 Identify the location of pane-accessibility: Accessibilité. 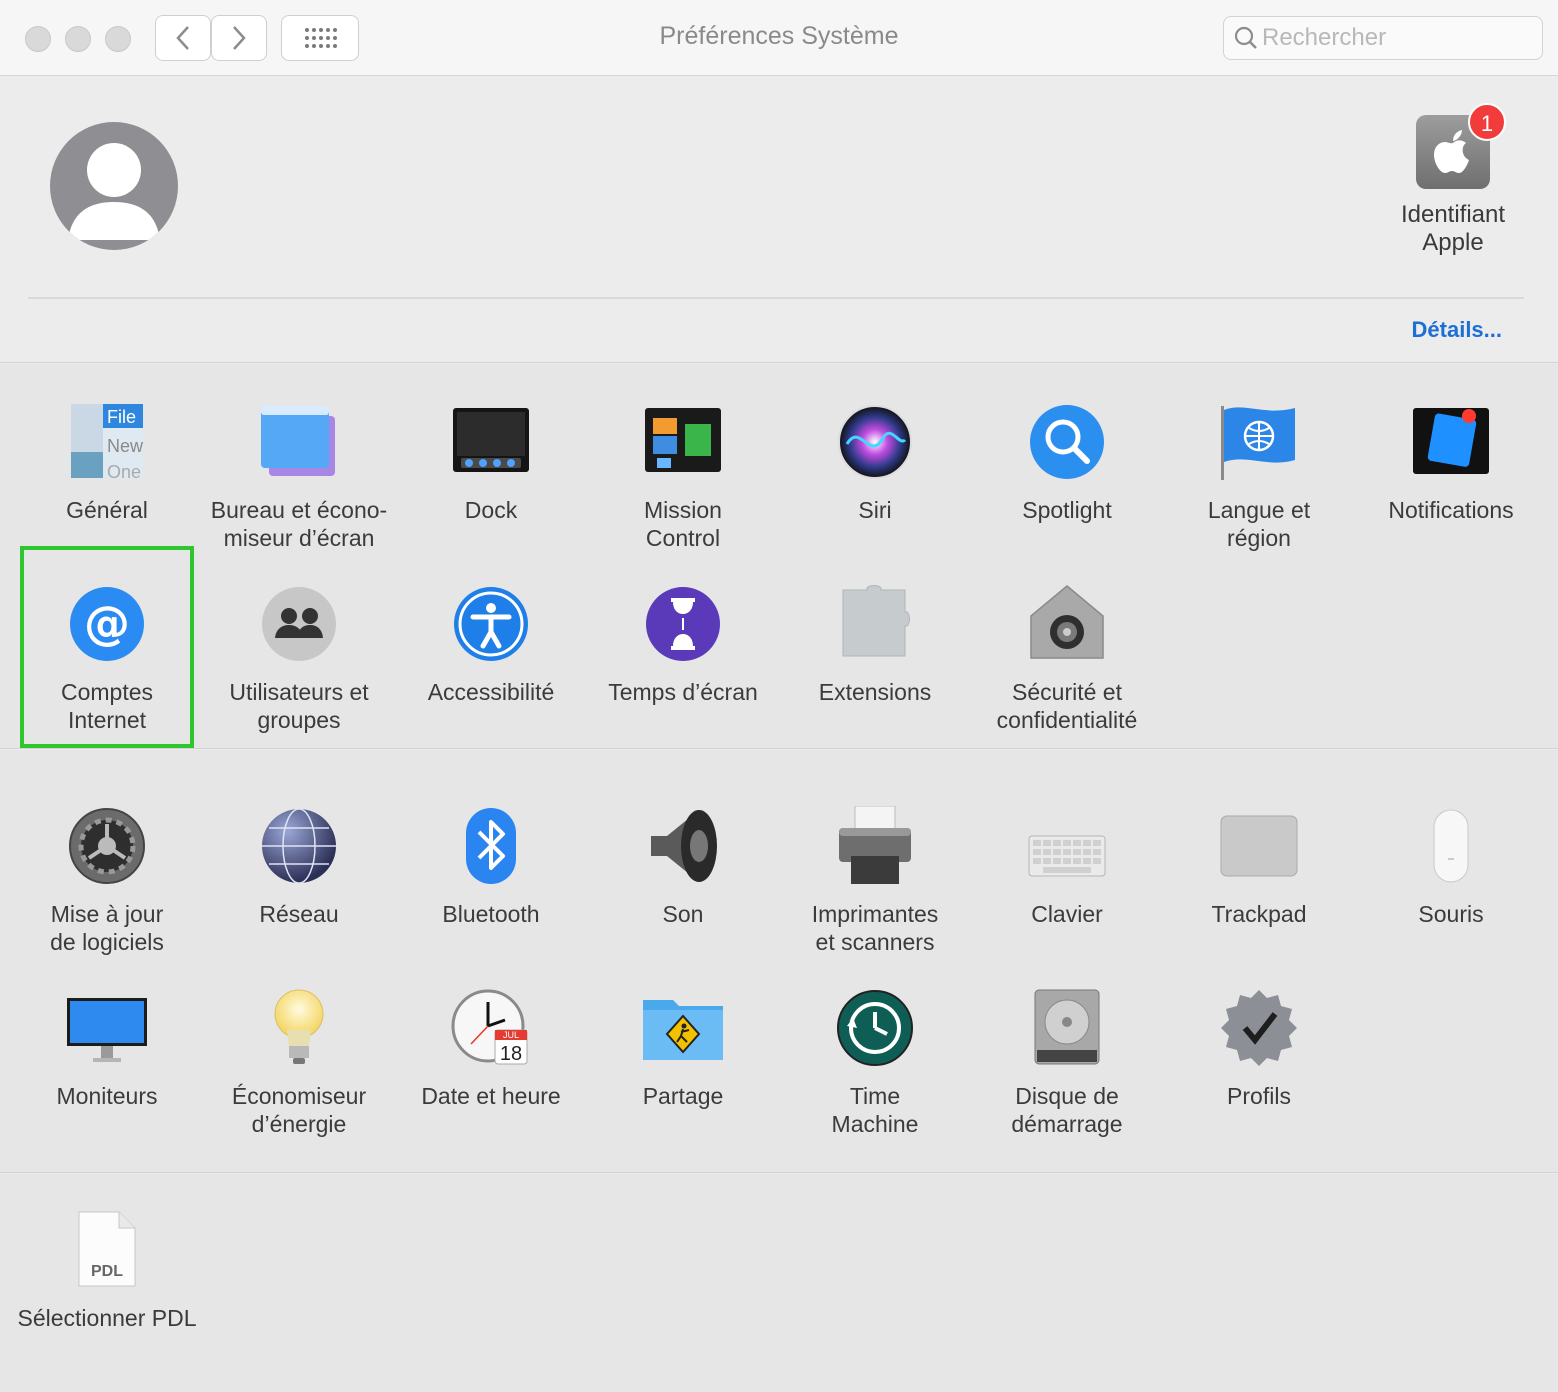
(491, 675).